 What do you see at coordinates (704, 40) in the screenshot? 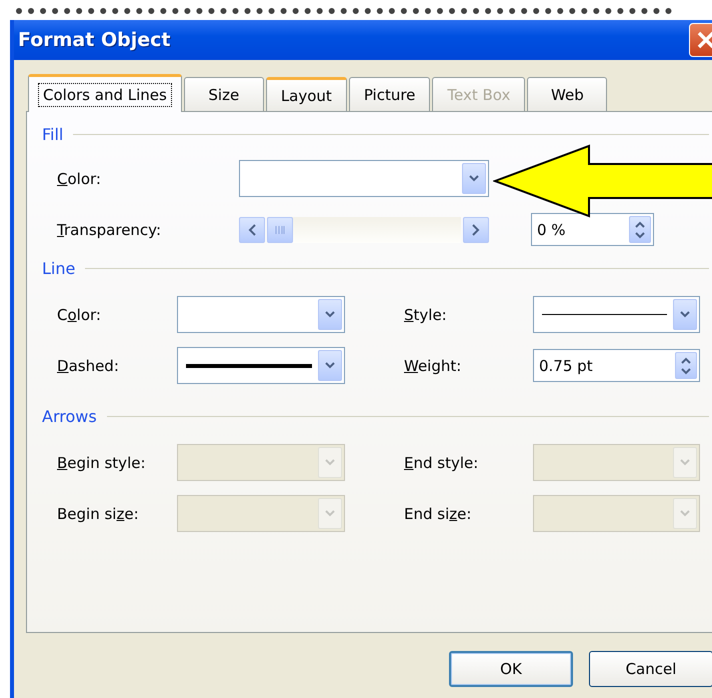
I see `close-icon` at bounding box center [704, 40].